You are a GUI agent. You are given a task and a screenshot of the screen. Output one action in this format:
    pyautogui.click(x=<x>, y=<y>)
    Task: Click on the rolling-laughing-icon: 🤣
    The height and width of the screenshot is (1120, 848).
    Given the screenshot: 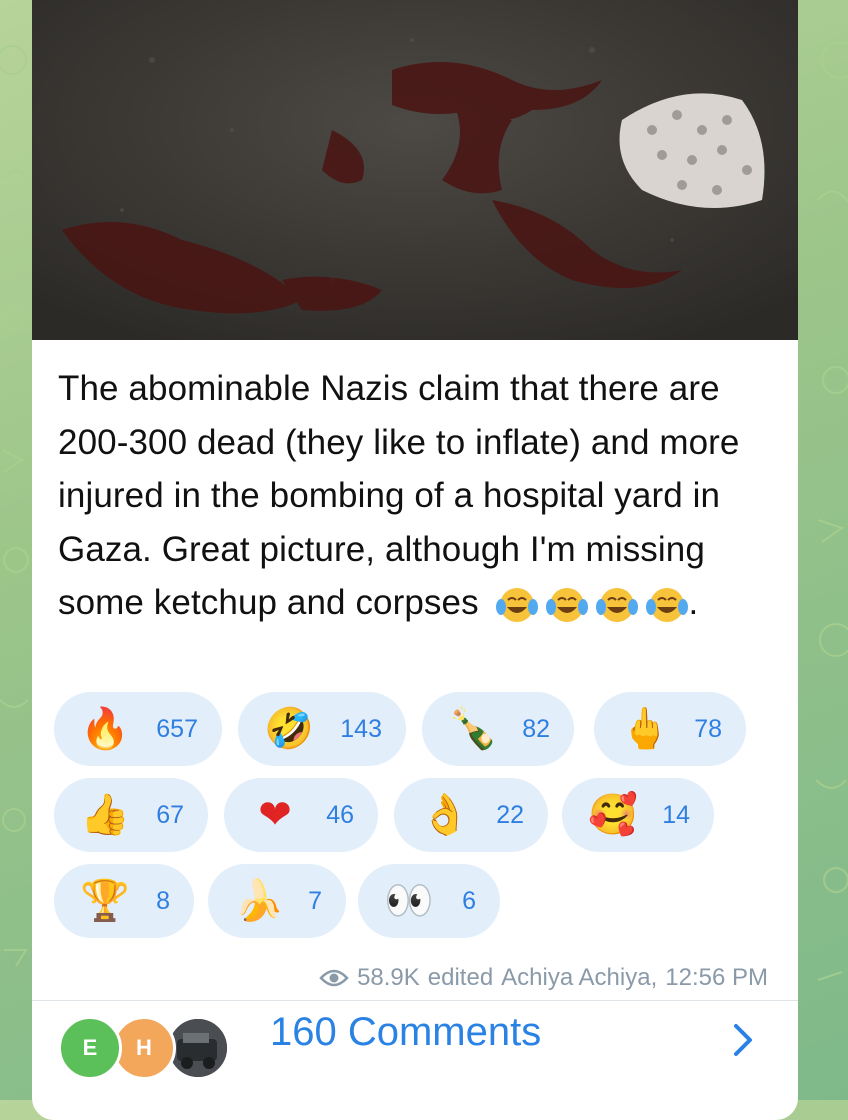 What is the action you would take?
    pyautogui.click(x=289, y=729)
    